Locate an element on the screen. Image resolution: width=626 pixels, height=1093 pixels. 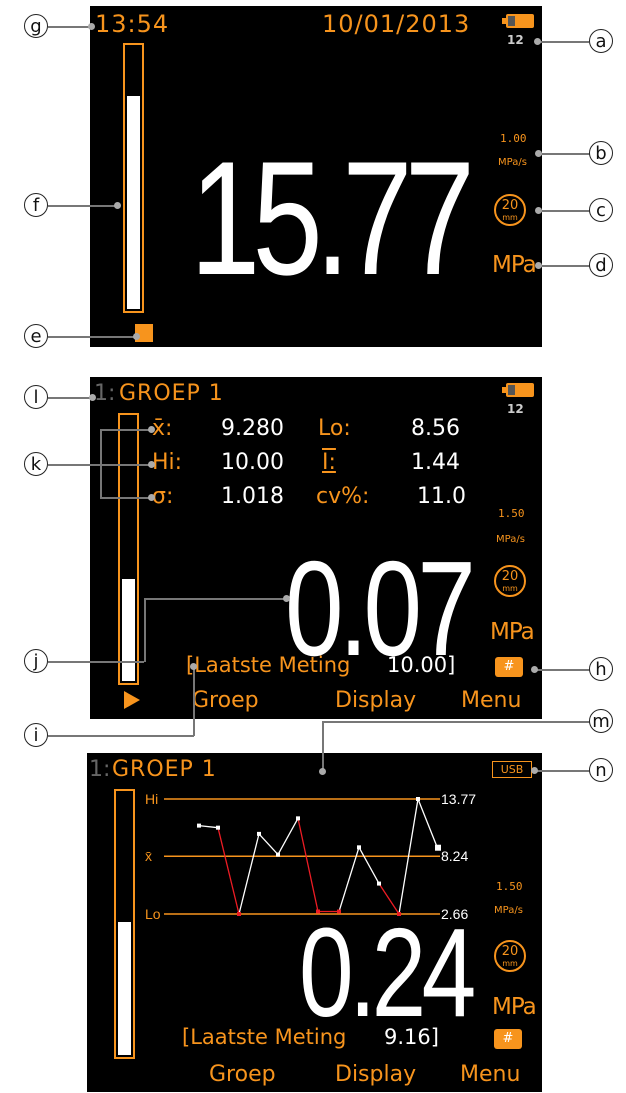
leader-e is located at coordinates (92, 337).